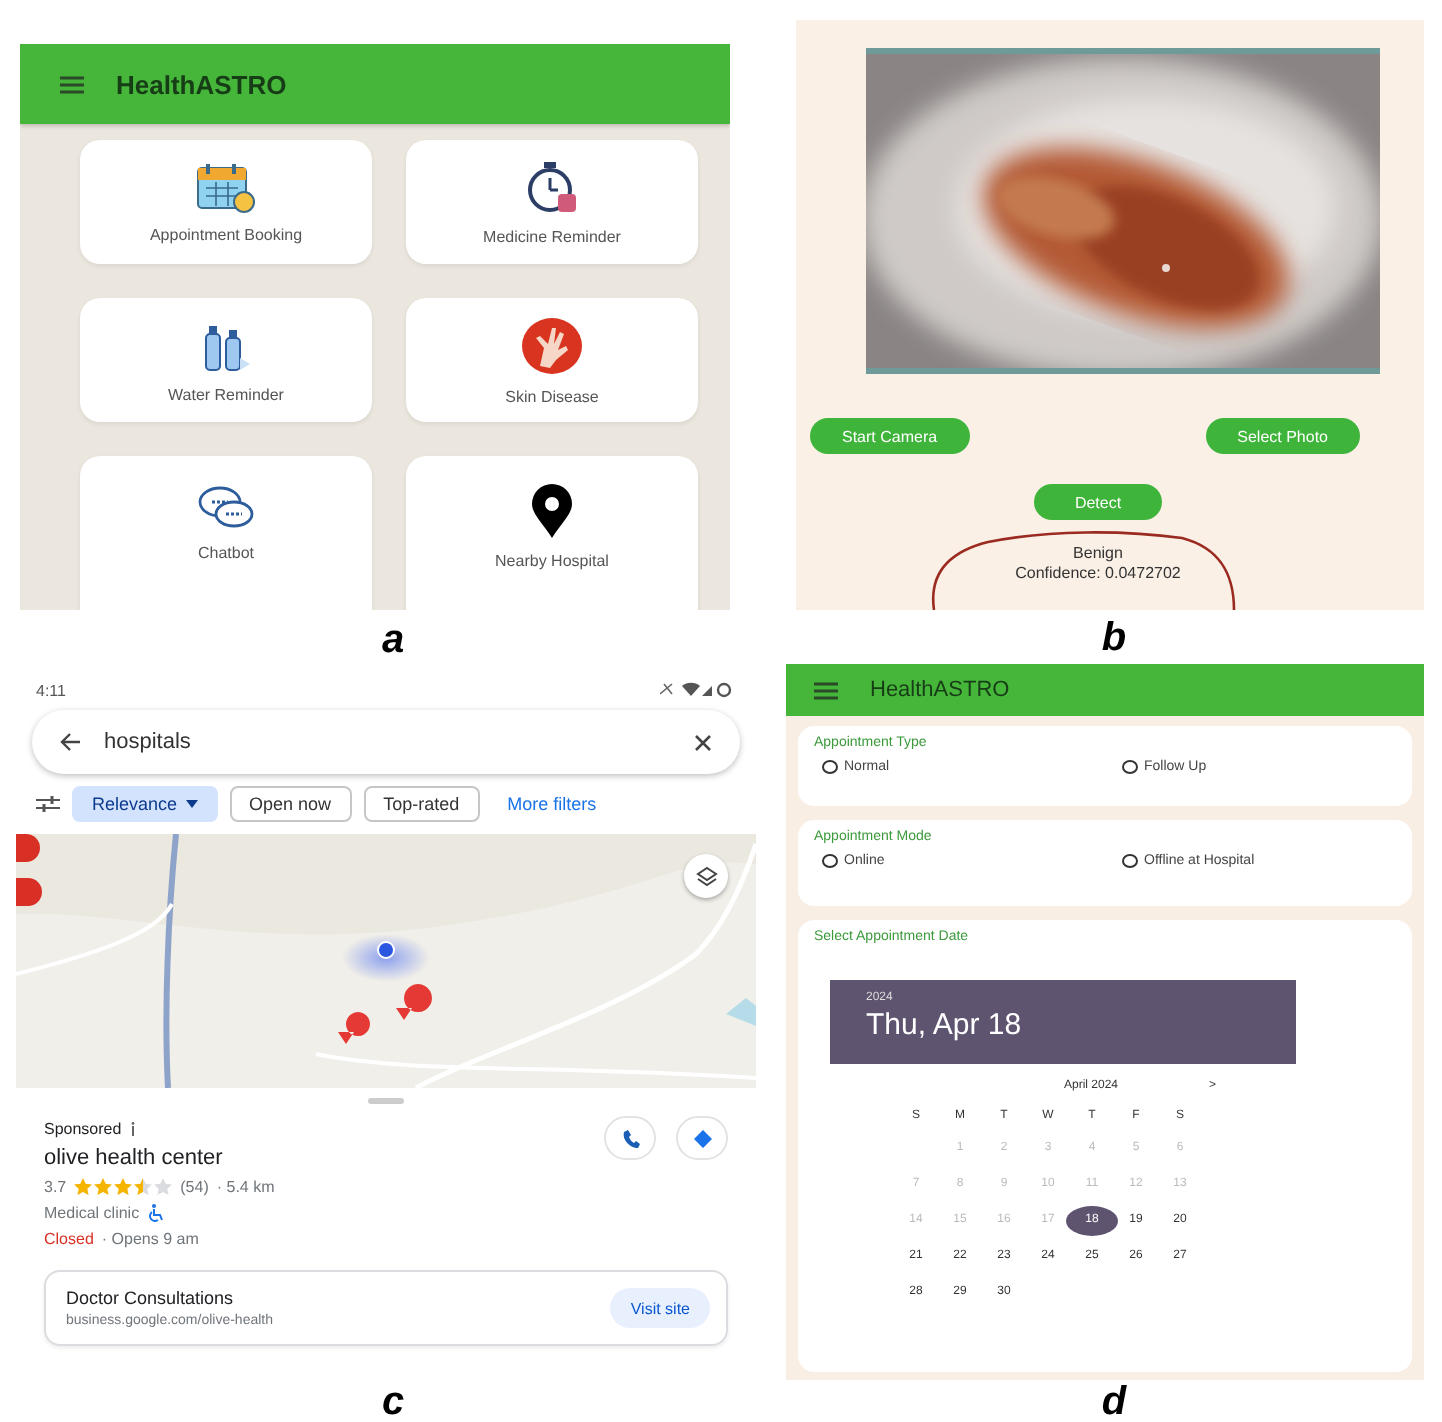 The image size is (1442, 1422). I want to click on stopwatch-icon, so click(552, 187).